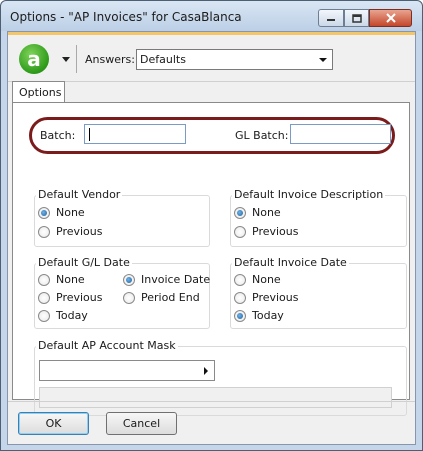 The height and width of the screenshot is (451, 423). Describe the element at coordinates (206, 371) in the screenshot. I see `chevron-right-icon` at that location.